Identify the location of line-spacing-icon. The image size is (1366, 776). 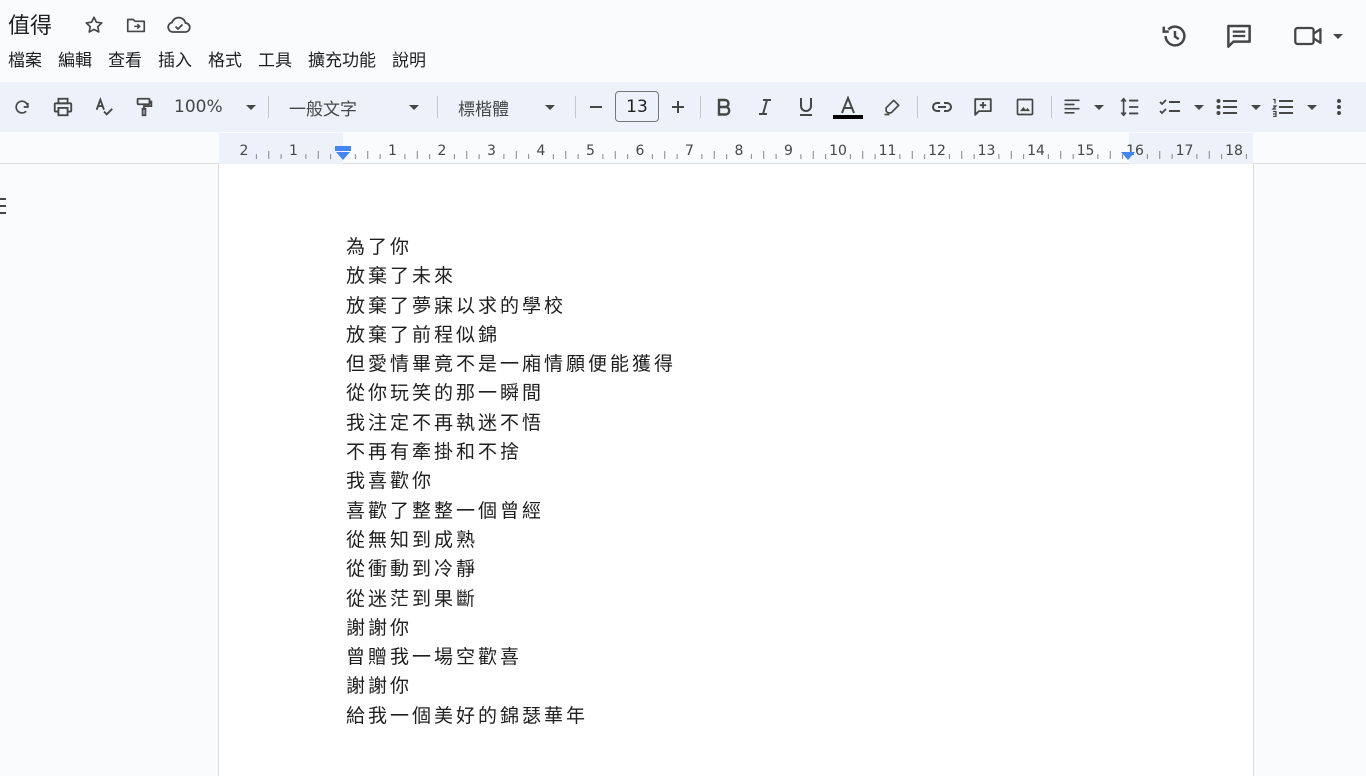
(1130, 107).